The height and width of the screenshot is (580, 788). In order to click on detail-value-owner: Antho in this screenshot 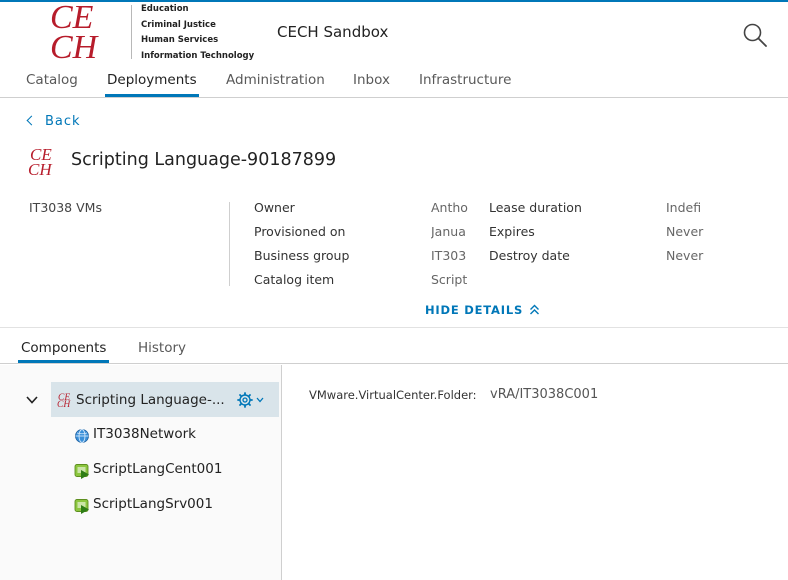, I will do `click(449, 207)`.